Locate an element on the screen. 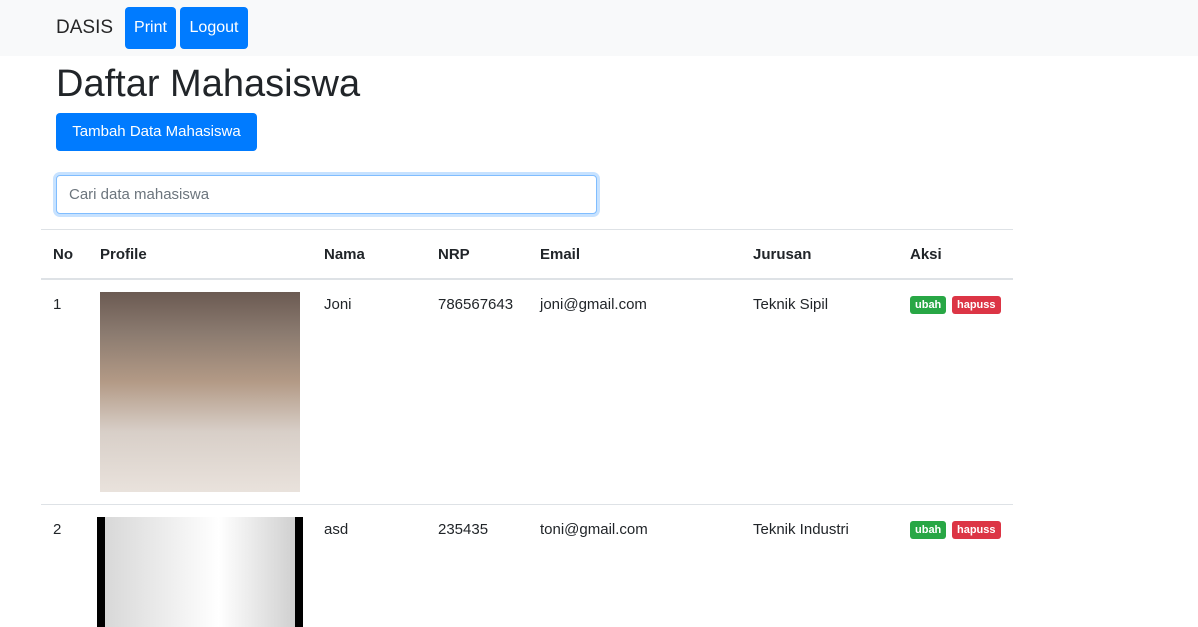  header-profile: Profile is located at coordinates (123, 254).